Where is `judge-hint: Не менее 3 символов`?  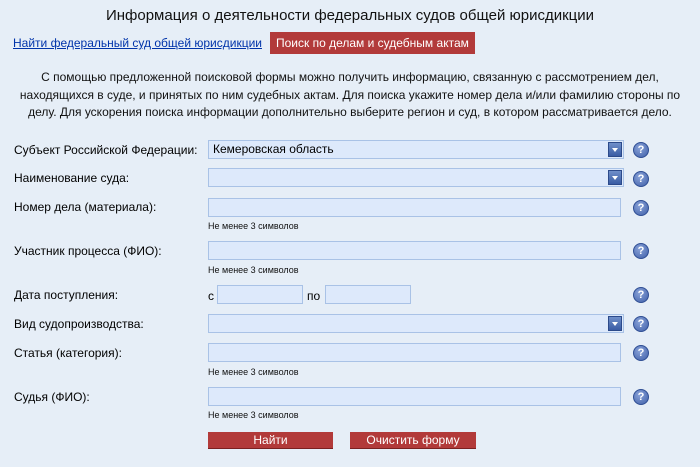
judge-hint: Не менее 3 символов is located at coordinates (253, 415).